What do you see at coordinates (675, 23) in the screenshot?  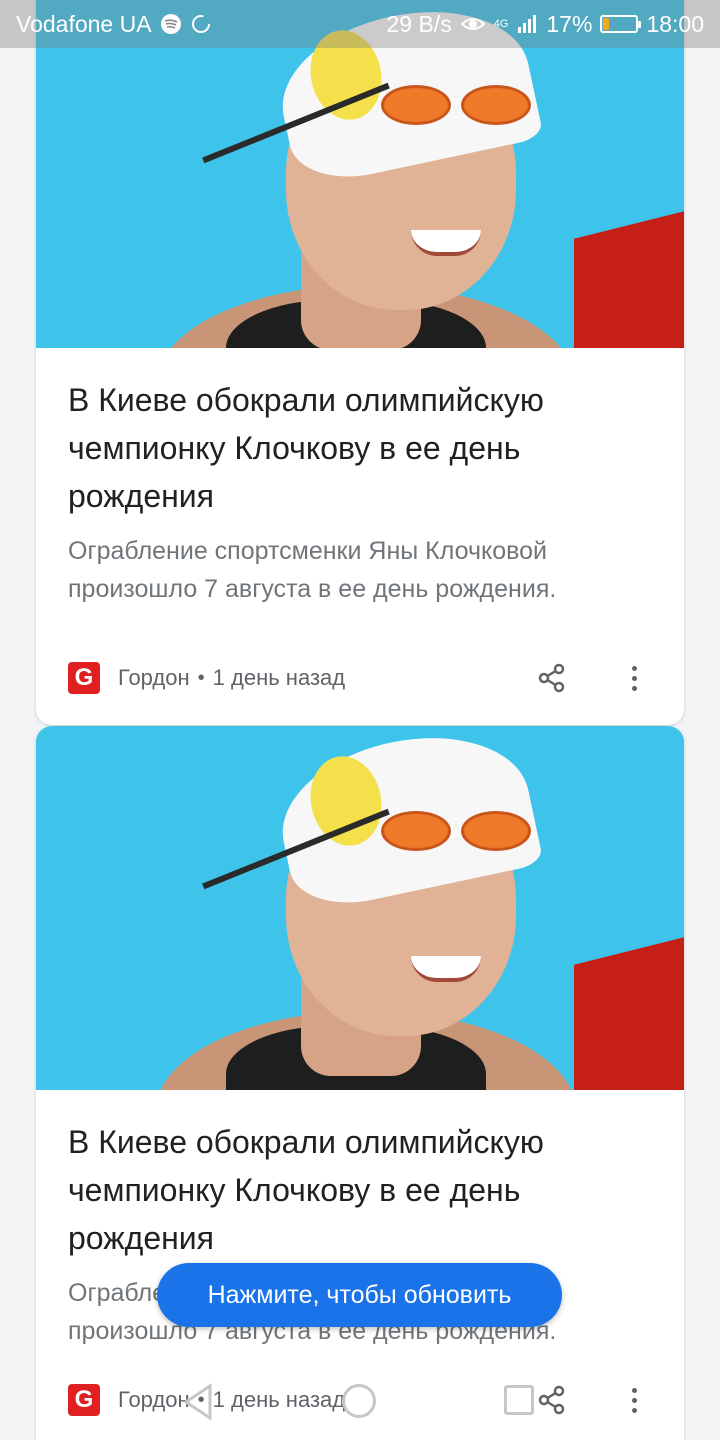 I see `clock: 18:00` at bounding box center [675, 23].